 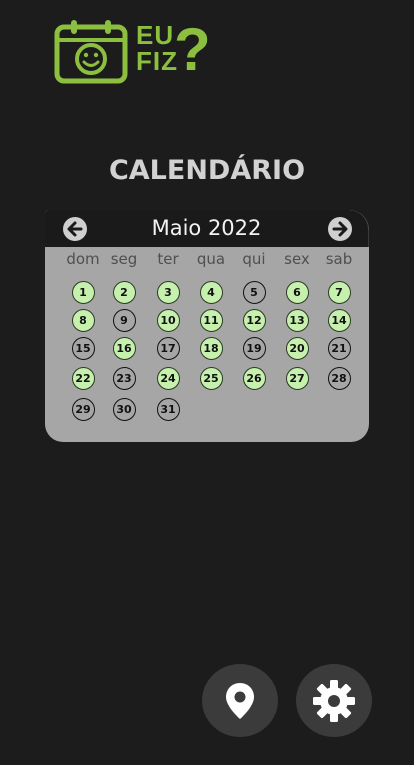 I want to click on calendar-day: 24, so click(x=168, y=378).